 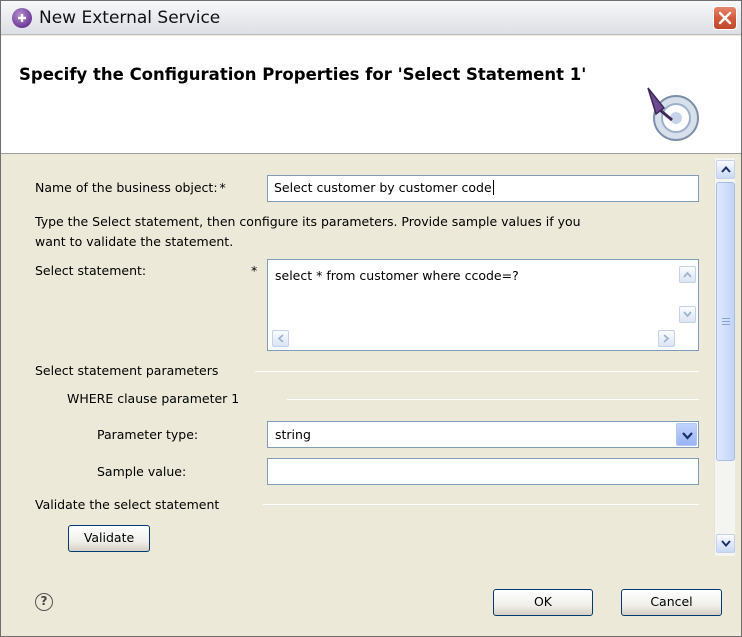 What do you see at coordinates (109, 538) in the screenshot?
I see `validate-button: Validate` at bounding box center [109, 538].